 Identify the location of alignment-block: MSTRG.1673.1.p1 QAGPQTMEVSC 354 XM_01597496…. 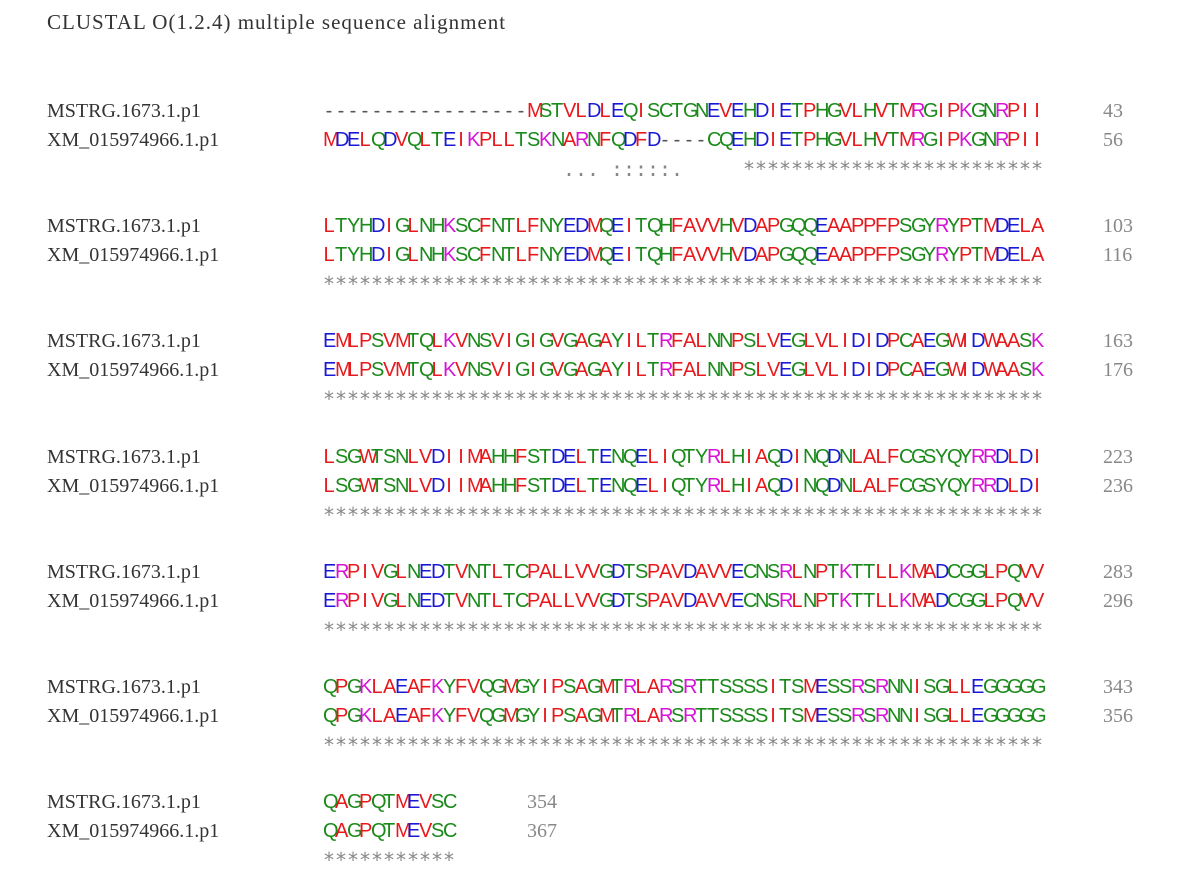
(601, 838).